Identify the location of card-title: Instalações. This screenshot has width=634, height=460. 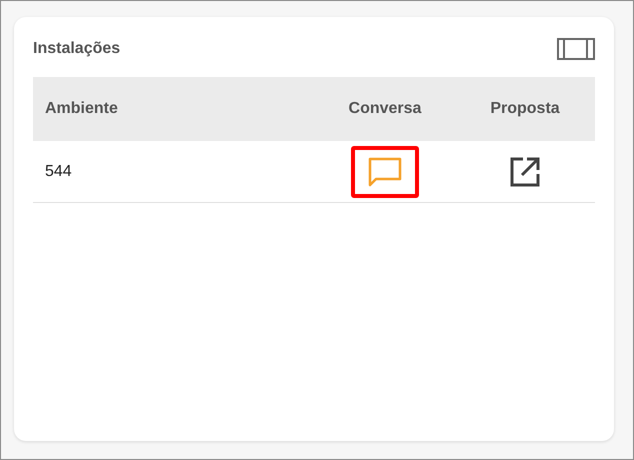
(76, 49).